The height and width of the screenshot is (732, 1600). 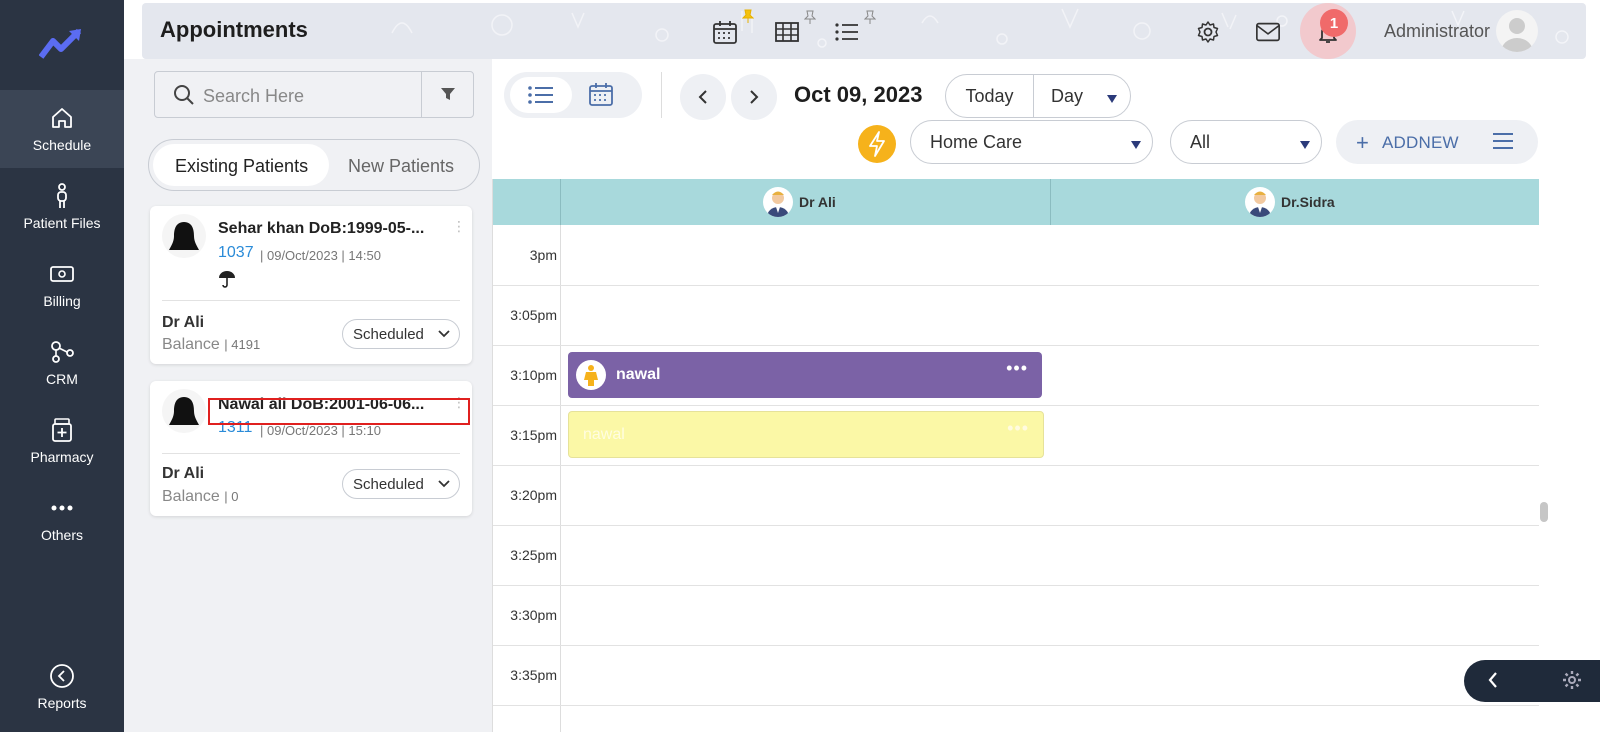 What do you see at coordinates (62, 430) in the screenshot?
I see `pharmacy-icon` at bounding box center [62, 430].